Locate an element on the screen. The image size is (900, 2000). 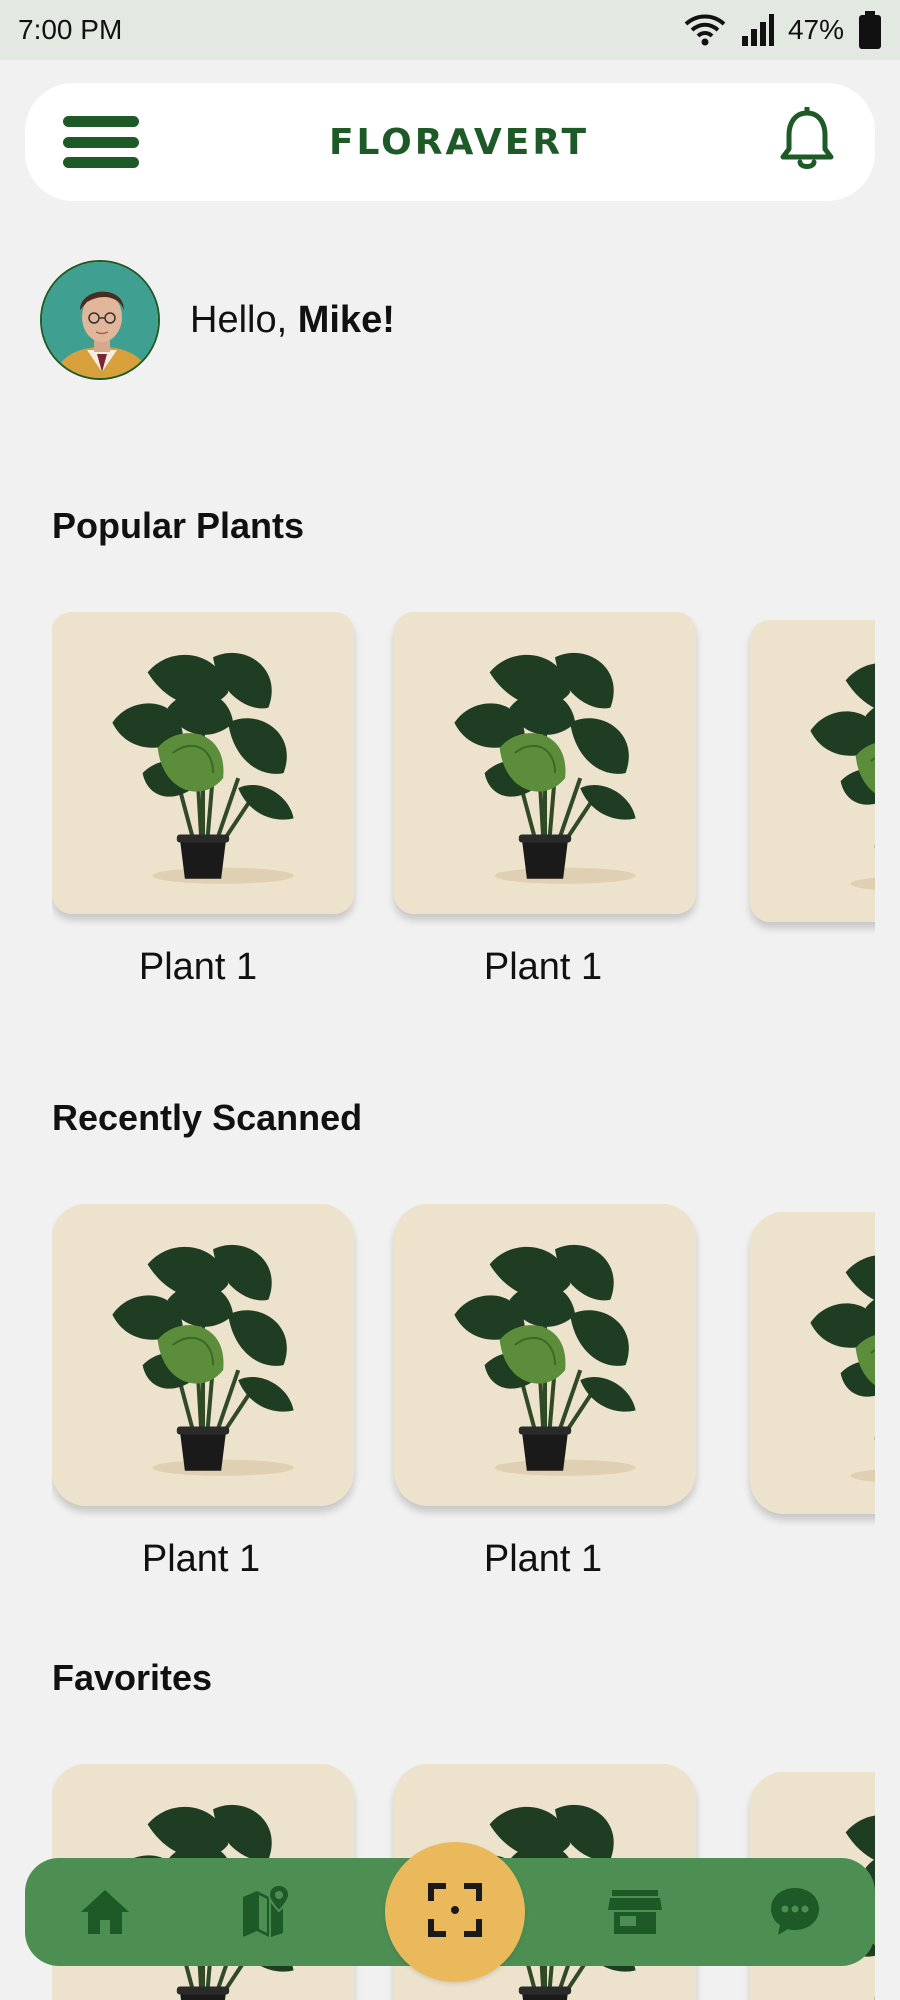
greeting: Hello, Mike! is located at coordinates (217, 320).